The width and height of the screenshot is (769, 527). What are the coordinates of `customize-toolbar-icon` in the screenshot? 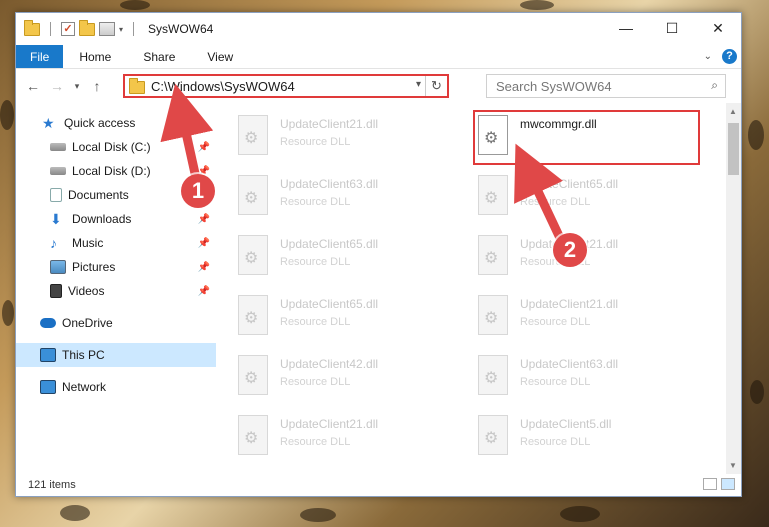 It's located at (107, 29).